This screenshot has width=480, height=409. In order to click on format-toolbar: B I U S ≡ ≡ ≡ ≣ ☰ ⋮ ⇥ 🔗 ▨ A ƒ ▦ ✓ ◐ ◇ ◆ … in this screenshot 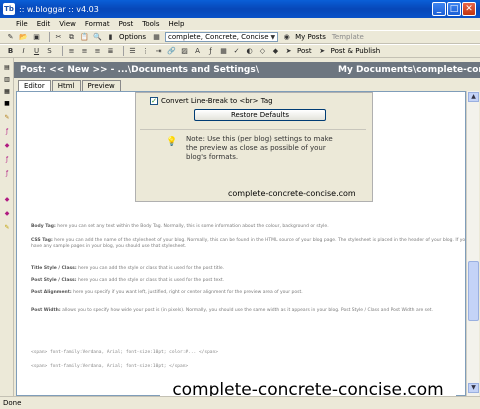, I will do `click(240, 51)`.